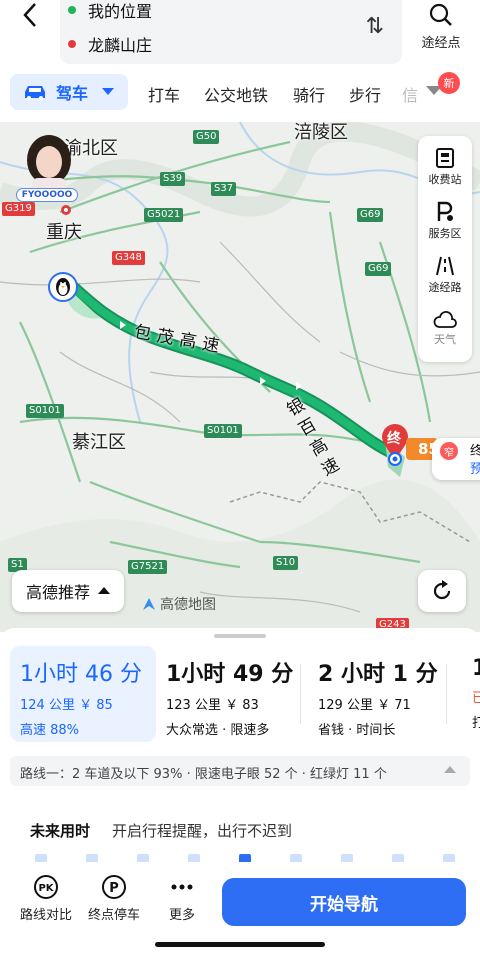  What do you see at coordinates (394, 439) in the screenshot?
I see `end-marker-label: 终` at bounding box center [394, 439].